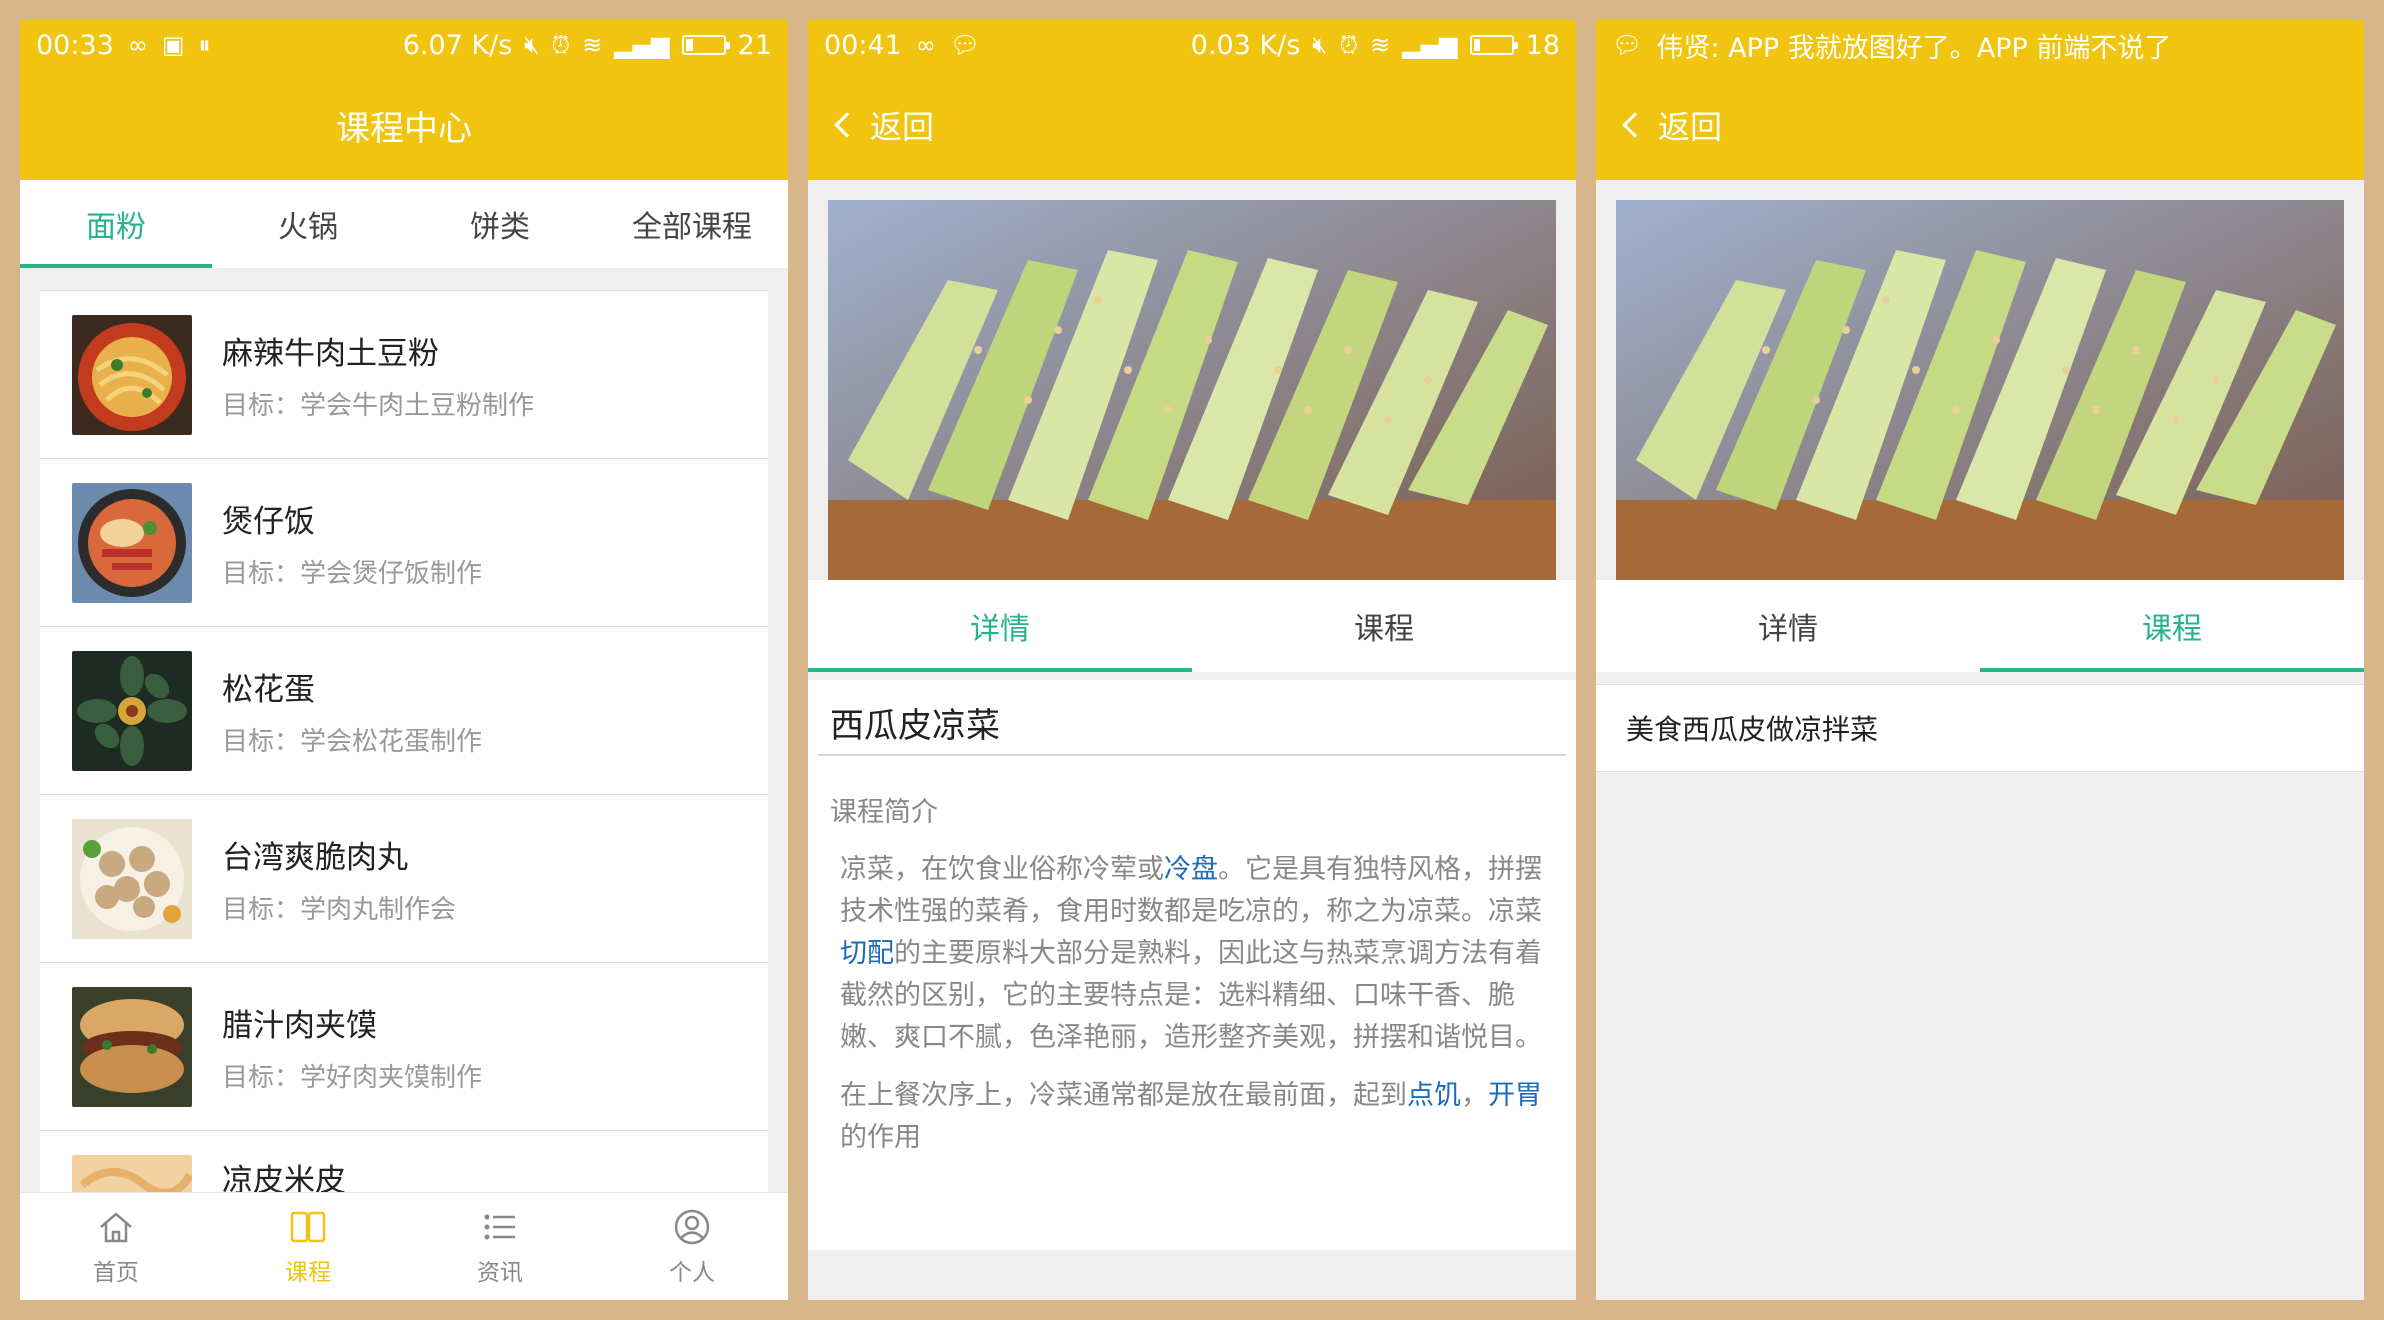  What do you see at coordinates (1123, 1095) in the screenshot?
I see `intro-text: 在上餐次序上，冷菜通常都是放在最前面，起到` at bounding box center [1123, 1095].